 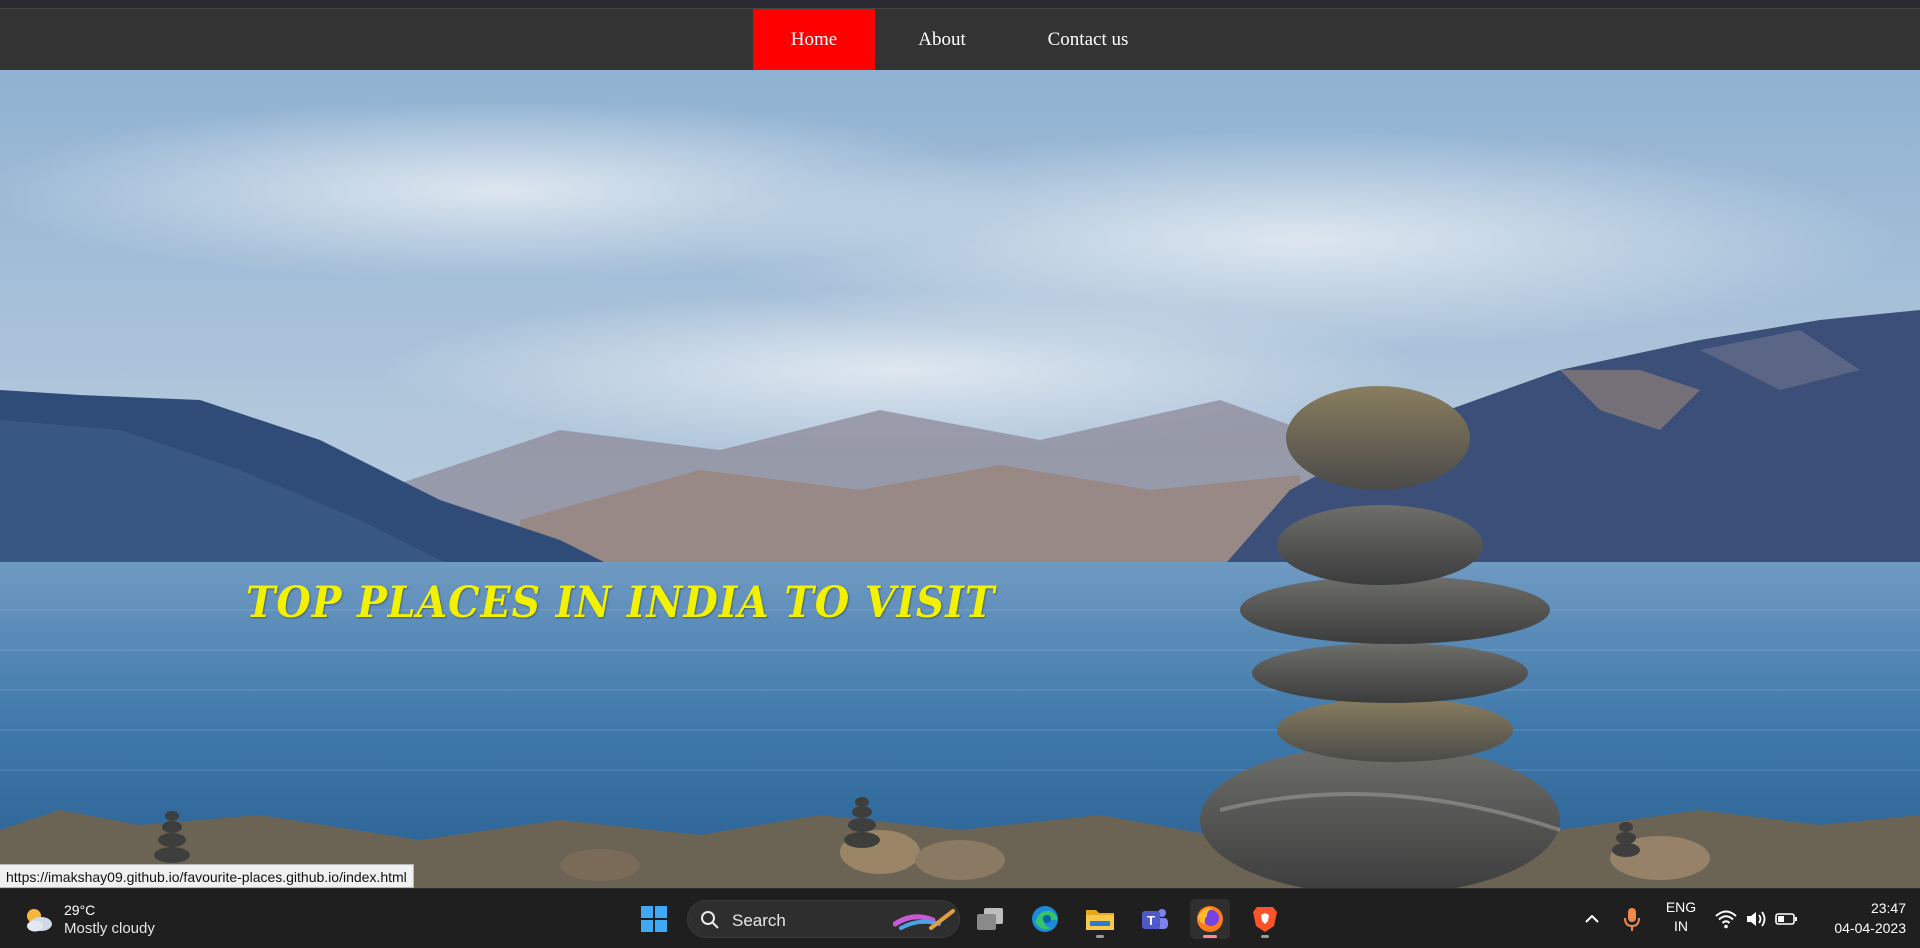 I want to click on taskbar-search-box: Search, so click(x=823, y=919).